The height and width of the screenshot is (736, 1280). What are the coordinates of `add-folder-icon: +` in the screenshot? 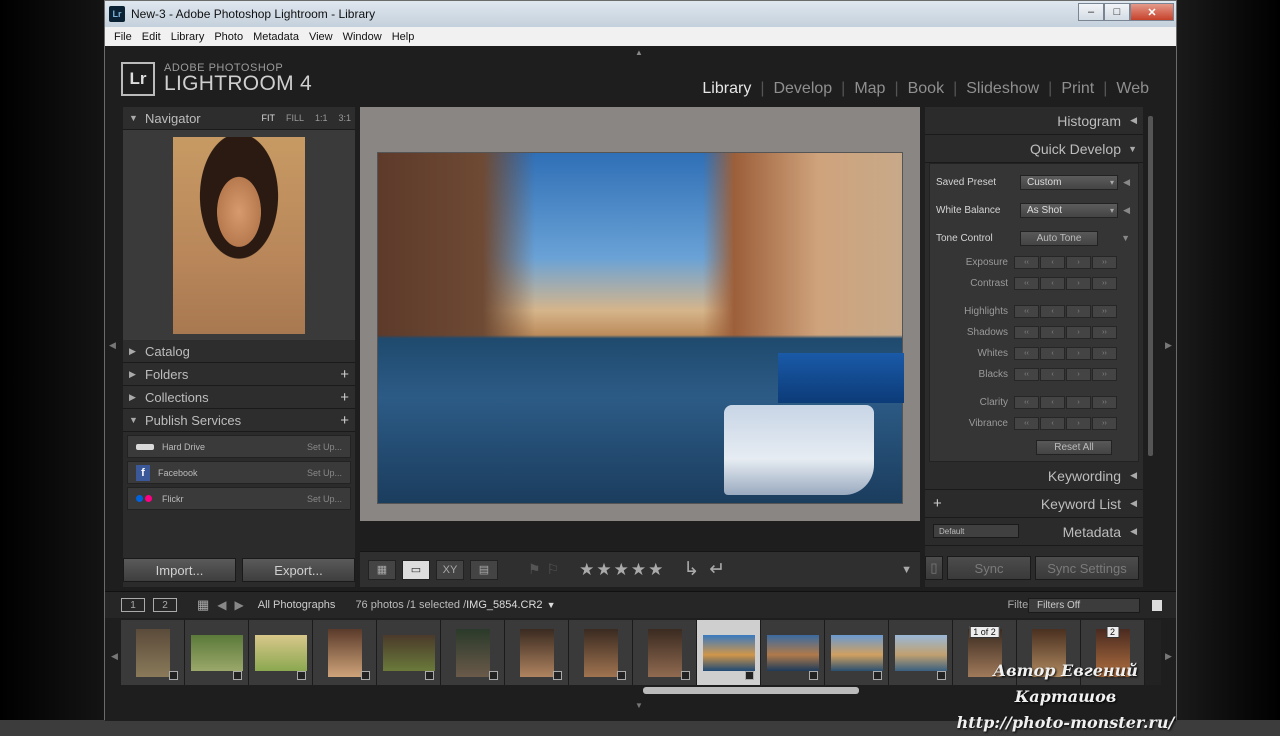 It's located at (344, 374).